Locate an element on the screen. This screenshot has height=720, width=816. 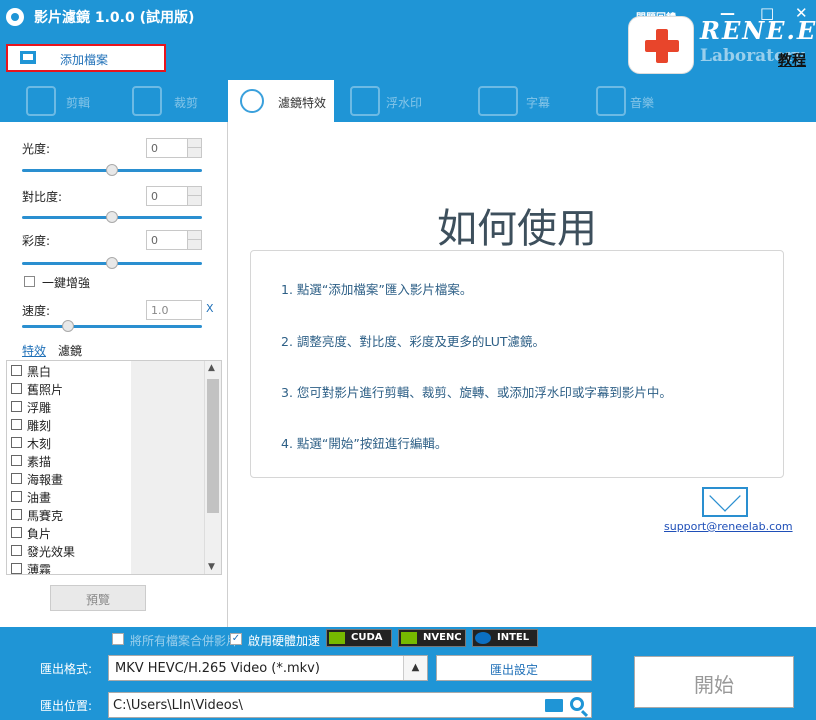
app-title: 影片濾鏡 1.0.0 (試用版) is located at coordinates (114, 18).